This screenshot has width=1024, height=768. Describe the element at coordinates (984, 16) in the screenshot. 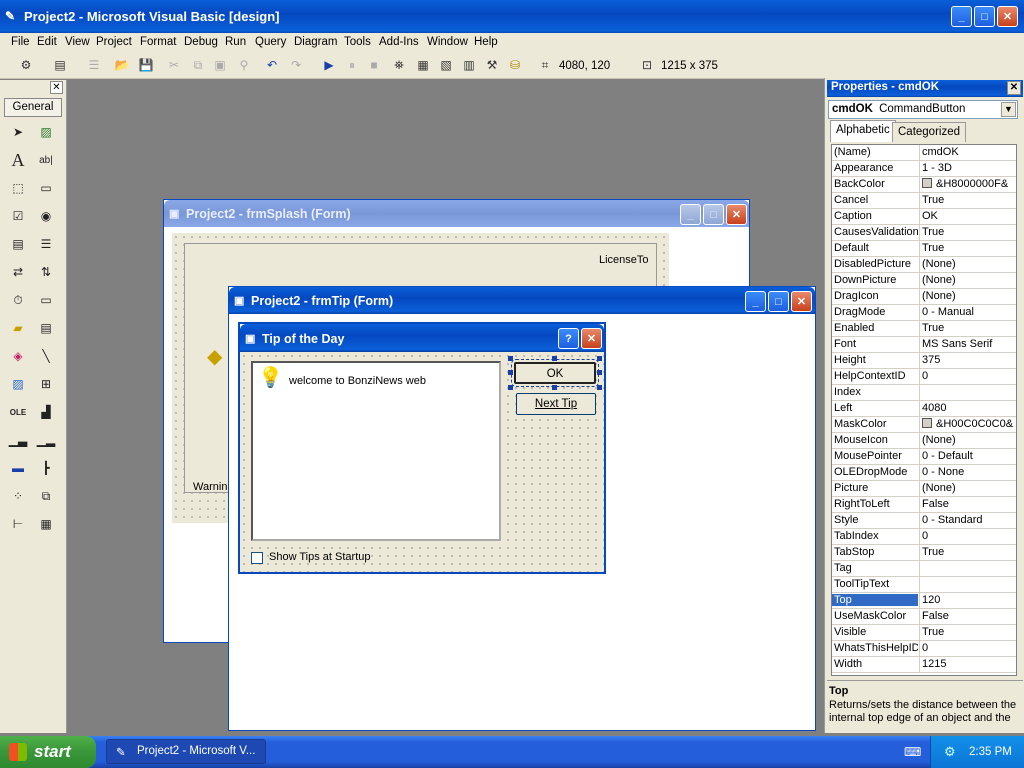

I see `maximize-button: □` at that location.